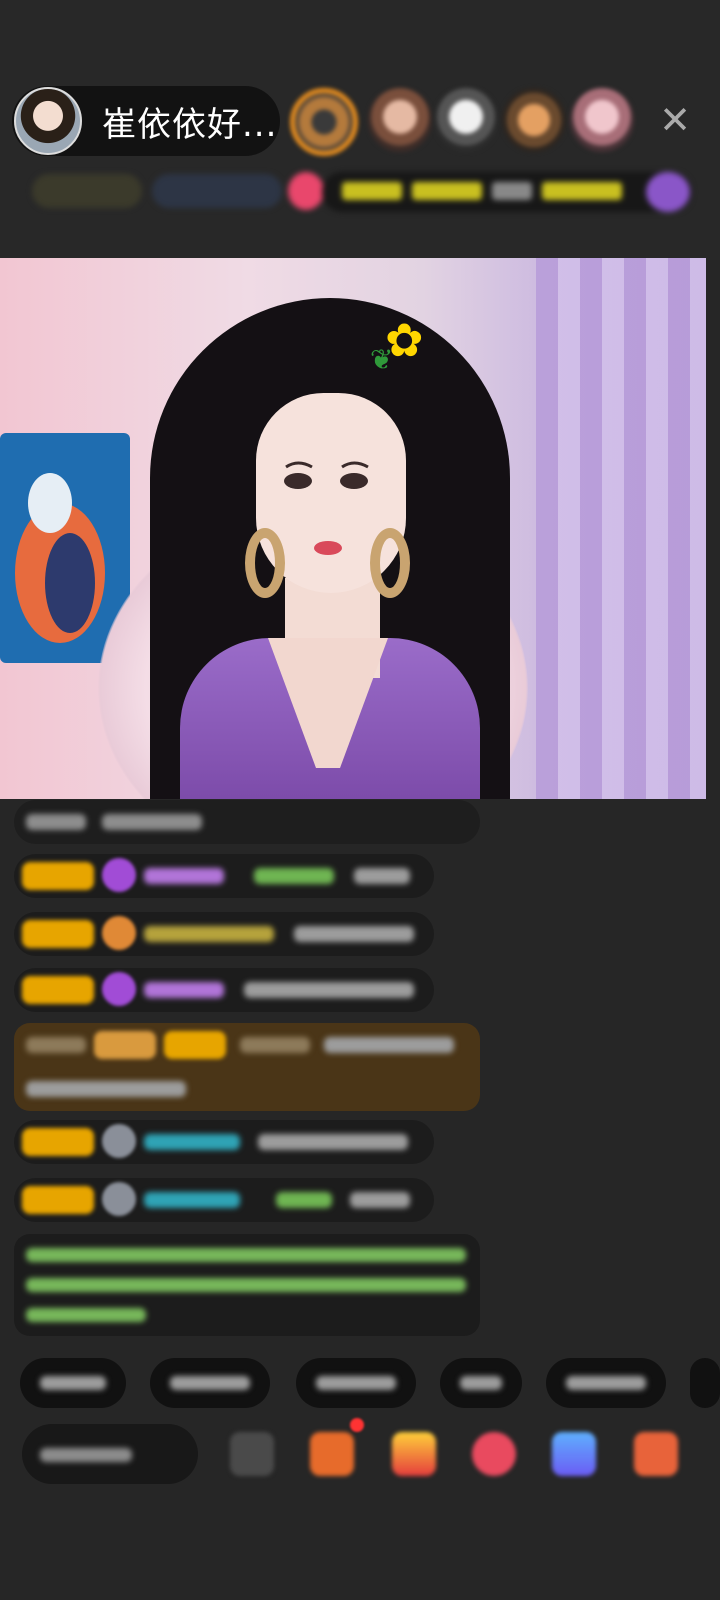 This screenshot has height=1600, width=720. Describe the element at coordinates (675, 120) in the screenshot. I see `close-icon: ✕` at that location.